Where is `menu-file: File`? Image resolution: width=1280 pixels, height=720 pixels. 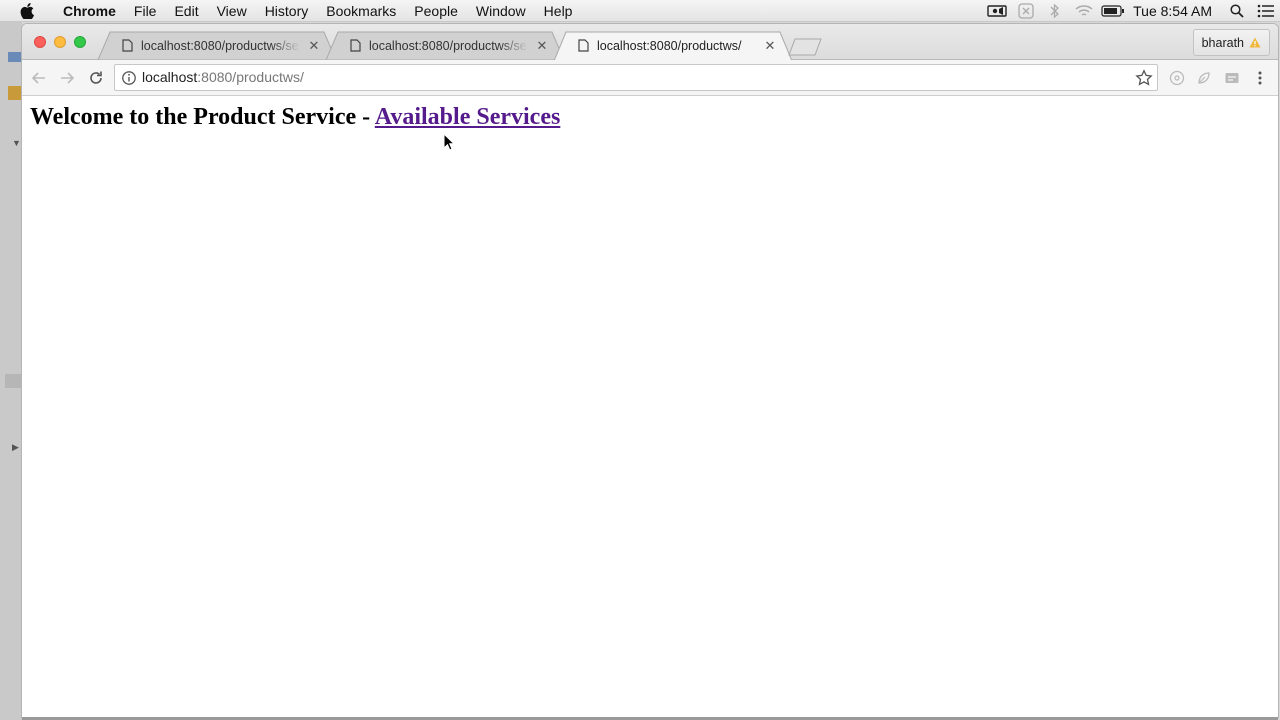
menu-file: File is located at coordinates (145, 11).